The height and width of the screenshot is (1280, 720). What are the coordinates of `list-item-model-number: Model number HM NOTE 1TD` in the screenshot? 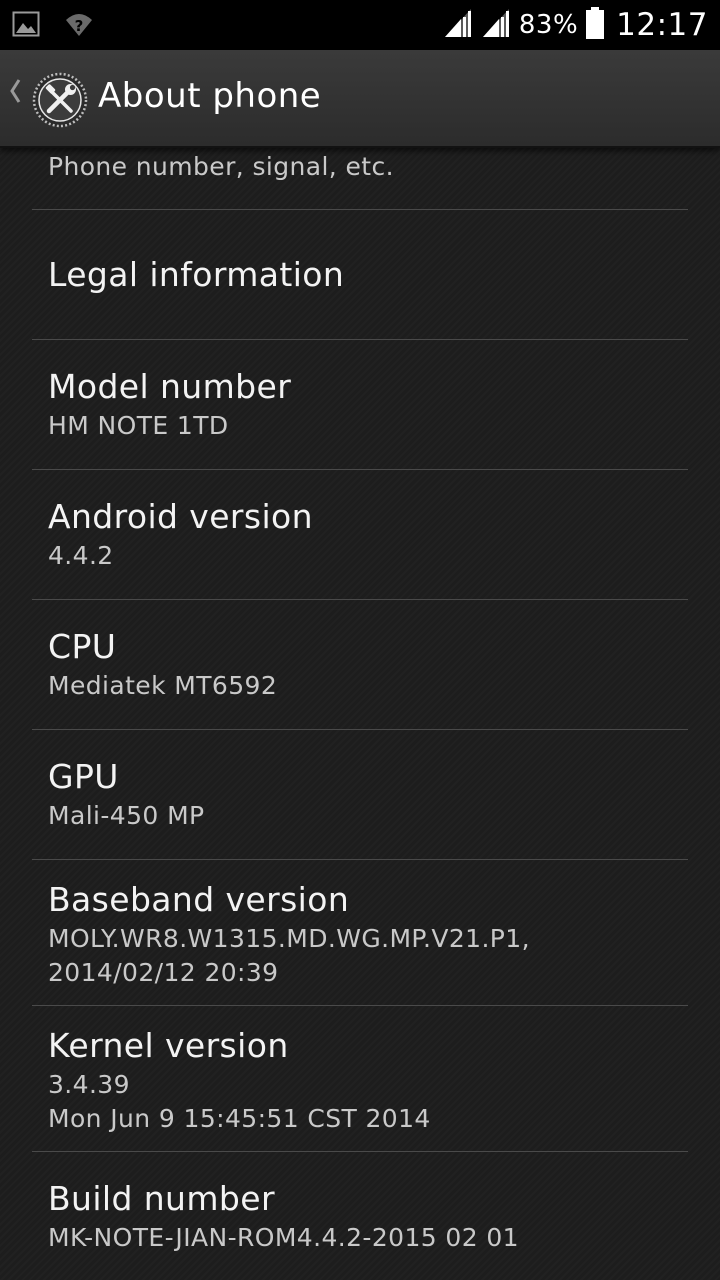 It's located at (360, 405).